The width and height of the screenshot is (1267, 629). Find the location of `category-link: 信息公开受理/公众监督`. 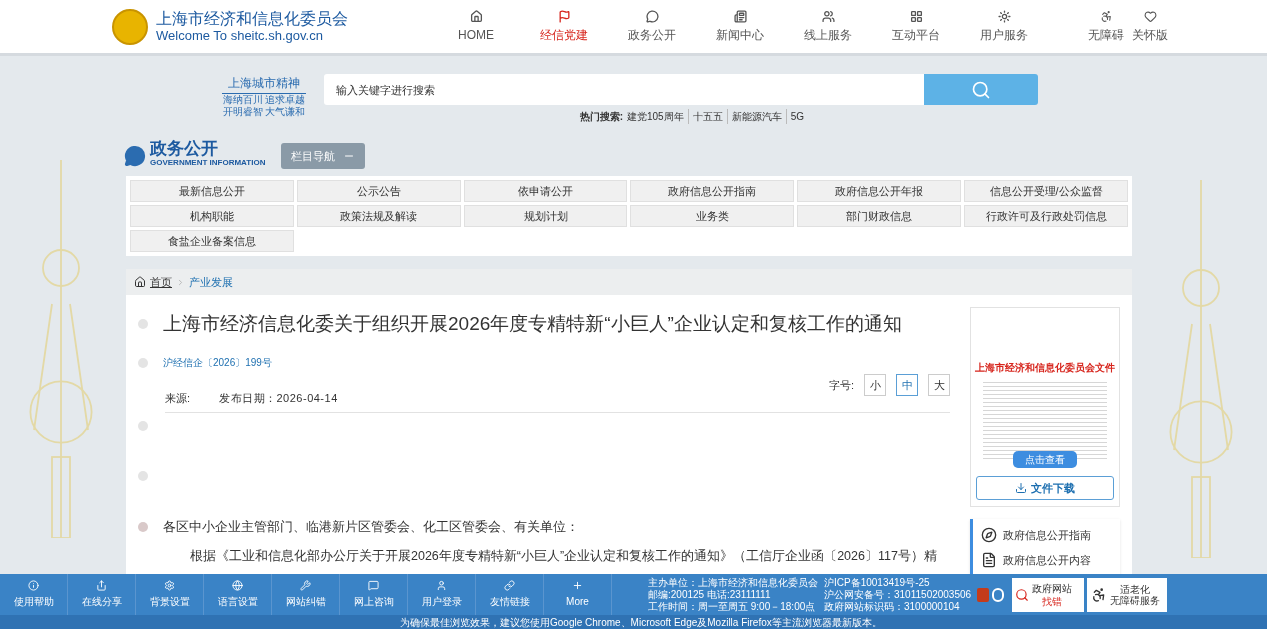

category-link: 信息公开受理/公众监督 is located at coordinates (1046, 191).